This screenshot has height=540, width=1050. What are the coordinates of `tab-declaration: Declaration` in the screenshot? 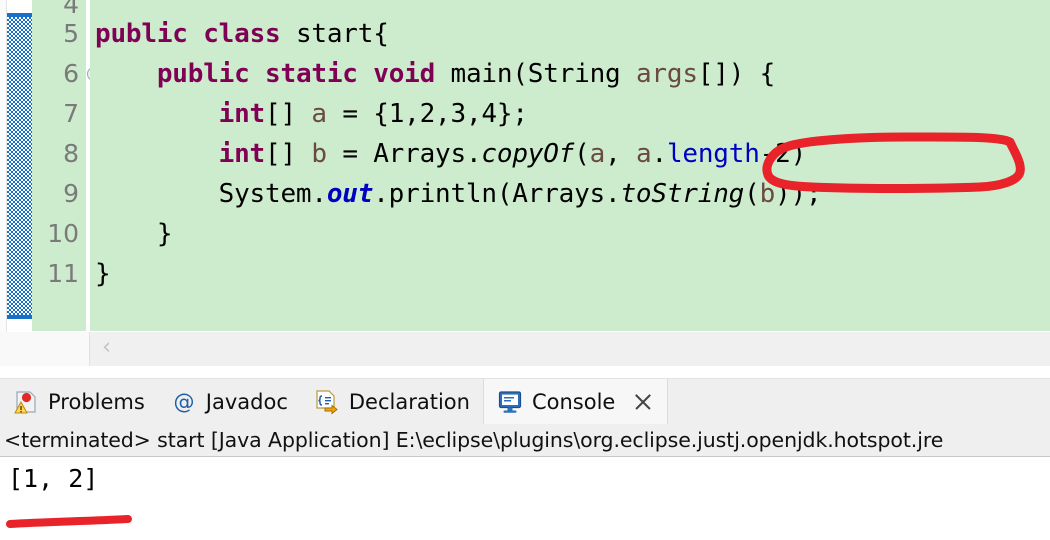 It's located at (392, 401).